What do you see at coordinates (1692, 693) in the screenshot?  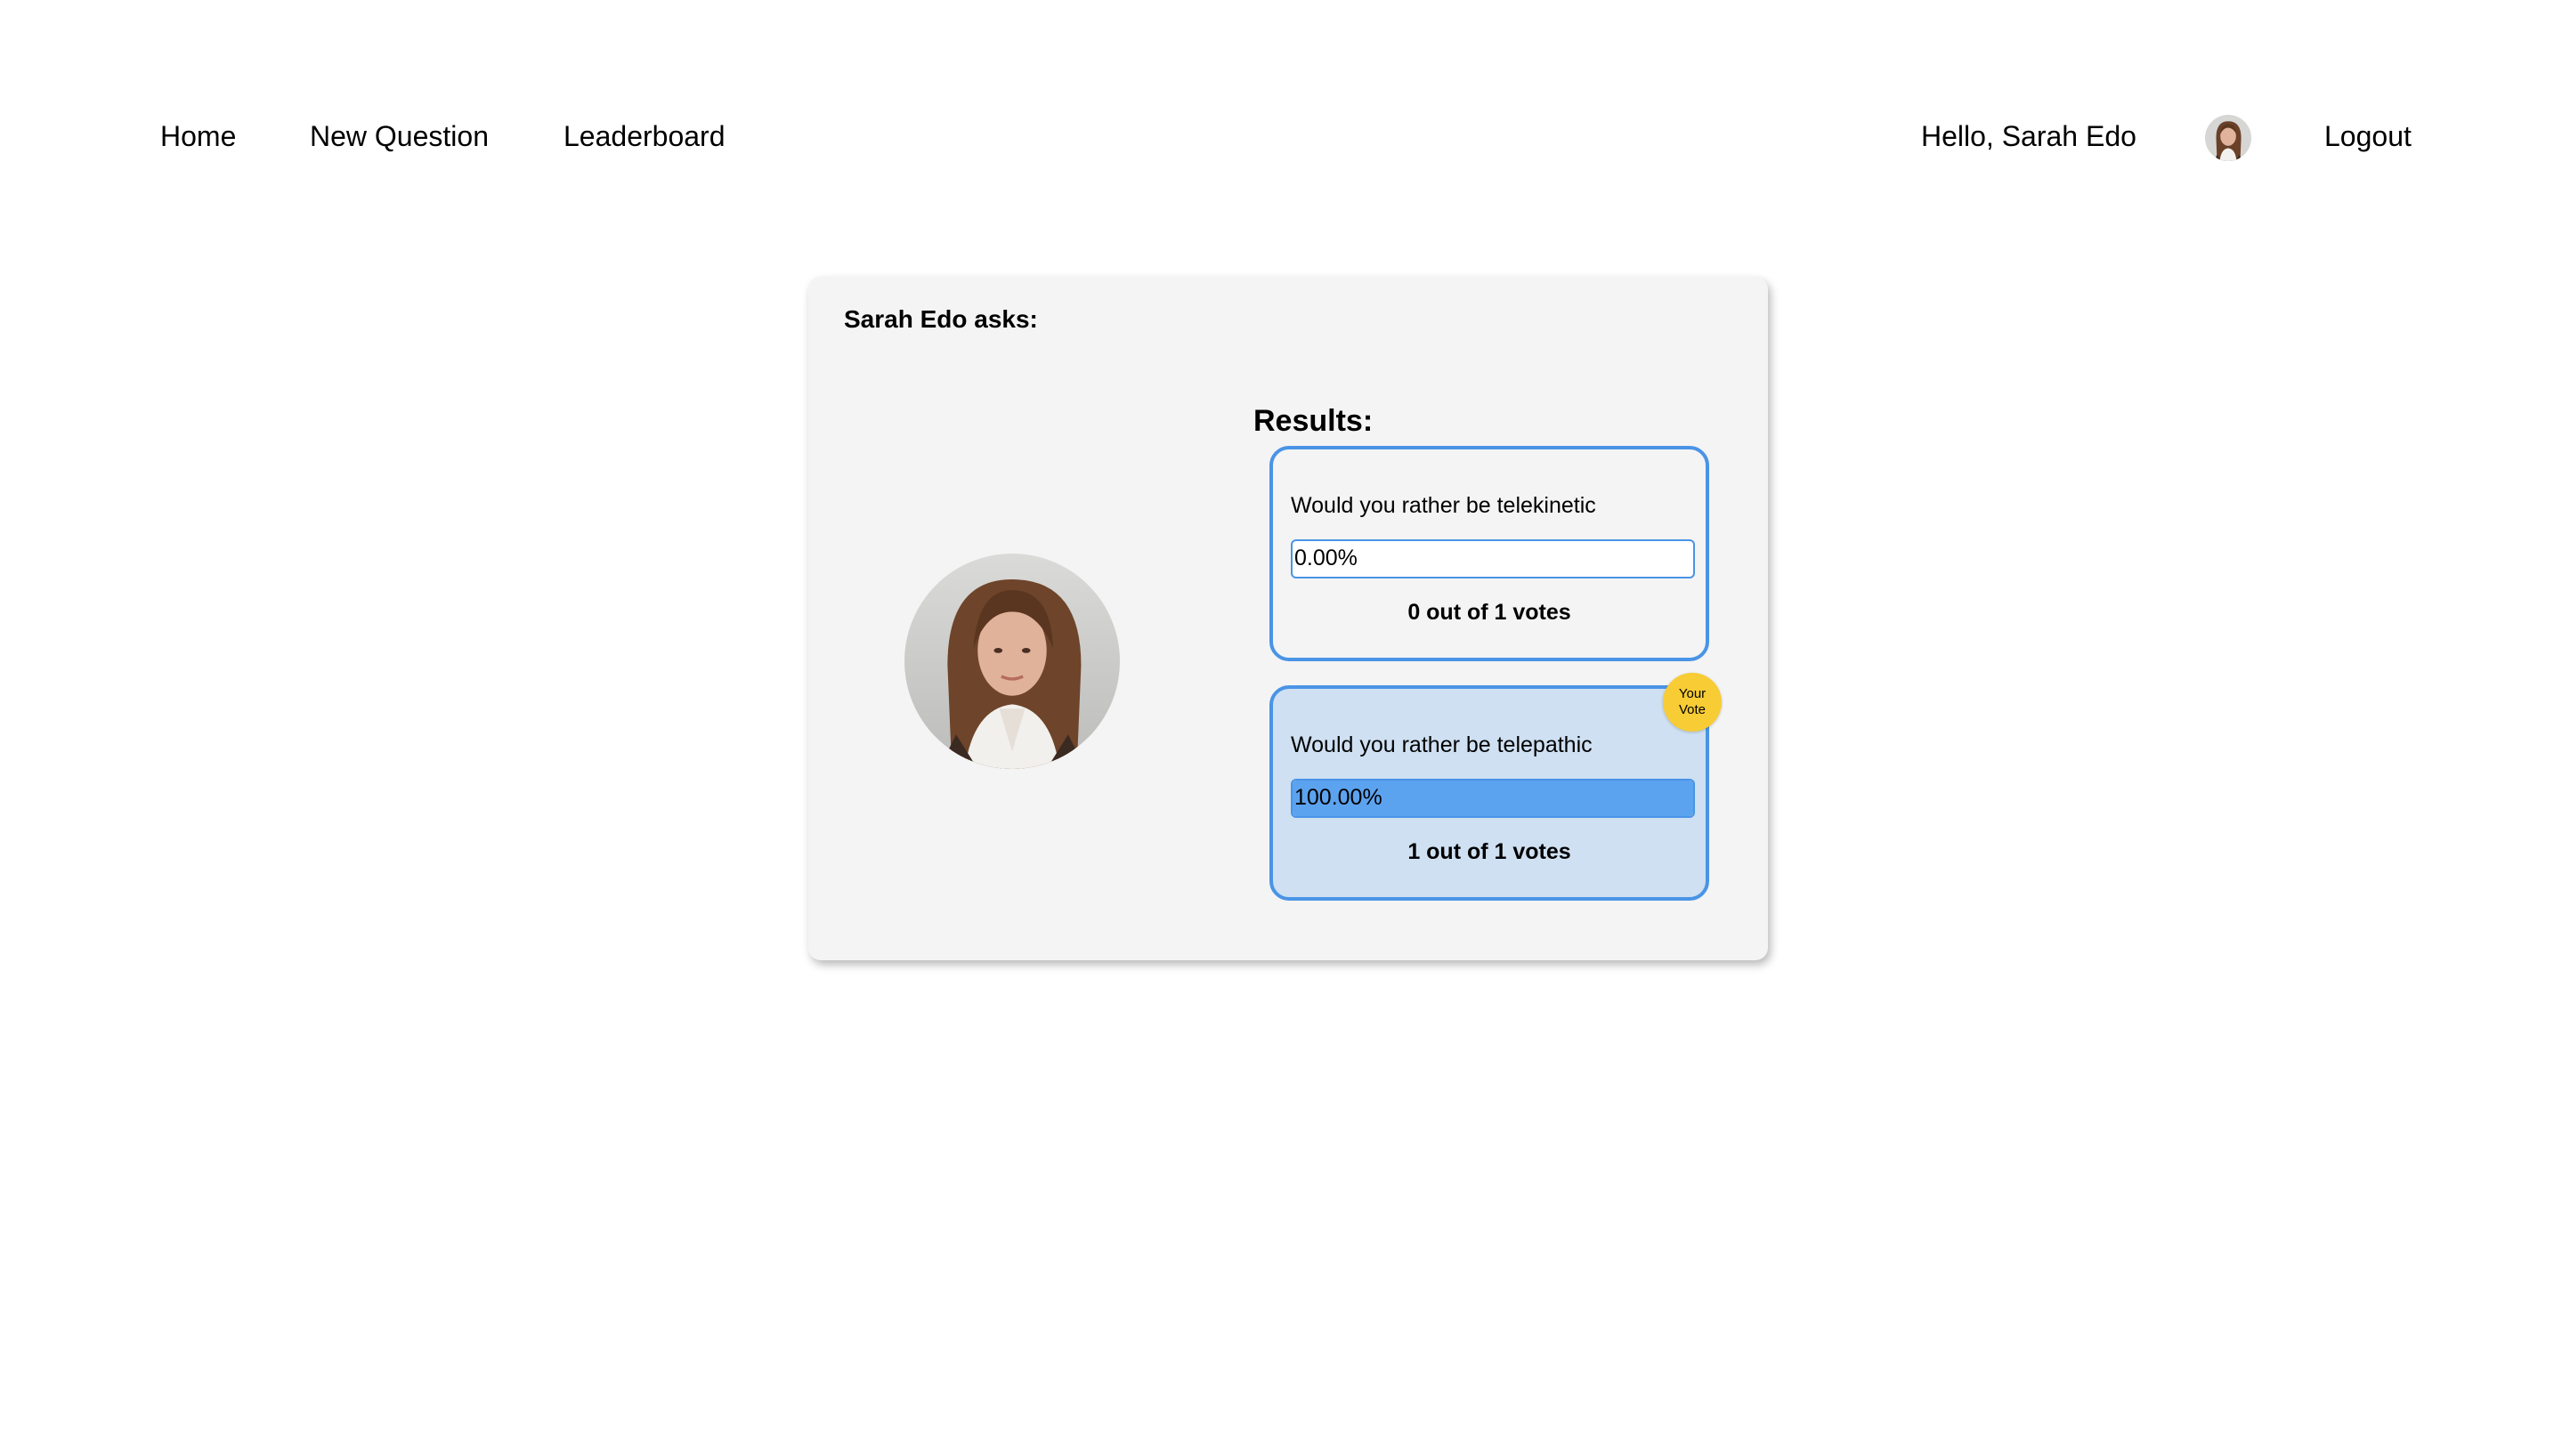 I see `your-vote-badge-line1: Your` at bounding box center [1692, 693].